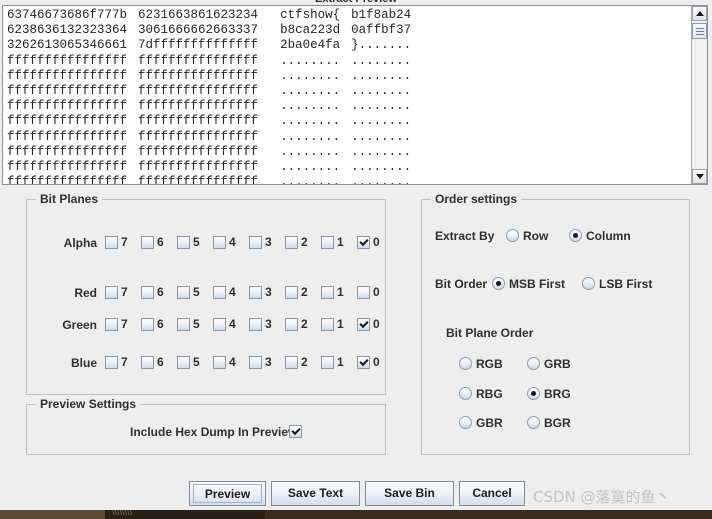 This screenshot has height=519, width=712. What do you see at coordinates (536, 235) in the screenshot?
I see `radio-label: Row` at bounding box center [536, 235].